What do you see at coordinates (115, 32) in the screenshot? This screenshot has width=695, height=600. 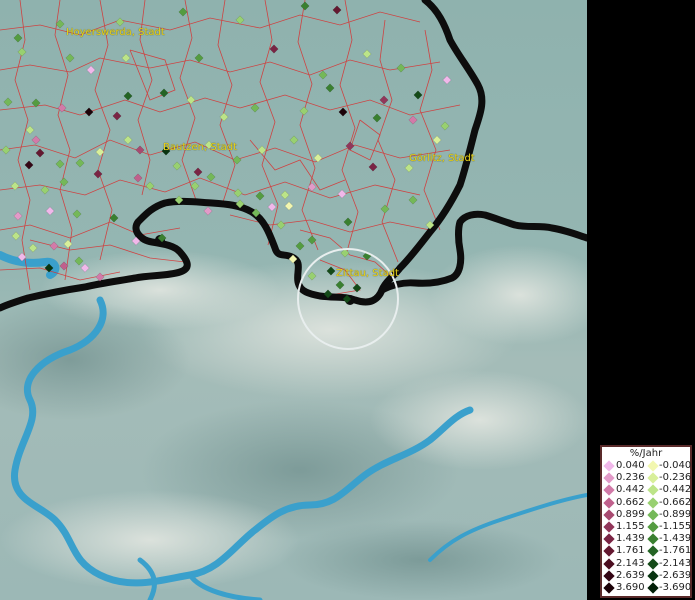 I see `place-label-hoyerswerda: Hoyerswerda, Stadt` at bounding box center [115, 32].